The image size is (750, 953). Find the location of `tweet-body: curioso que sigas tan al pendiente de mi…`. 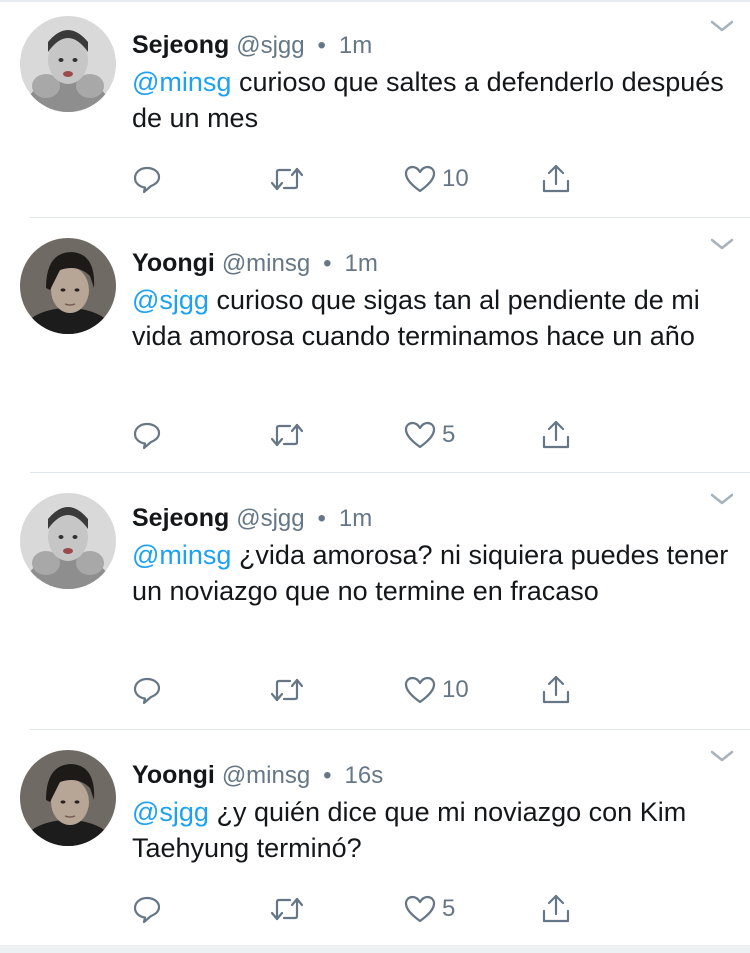

tweet-body: curioso que sigas tan al pendiente de mi… is located at coordinates (416, 318).